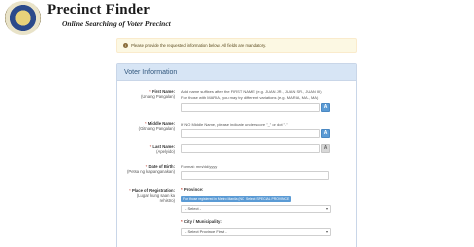 The height and width of the screenshot is (247, 474). I want to click on middle-name-keyboard-button: A, so click(325, 133).